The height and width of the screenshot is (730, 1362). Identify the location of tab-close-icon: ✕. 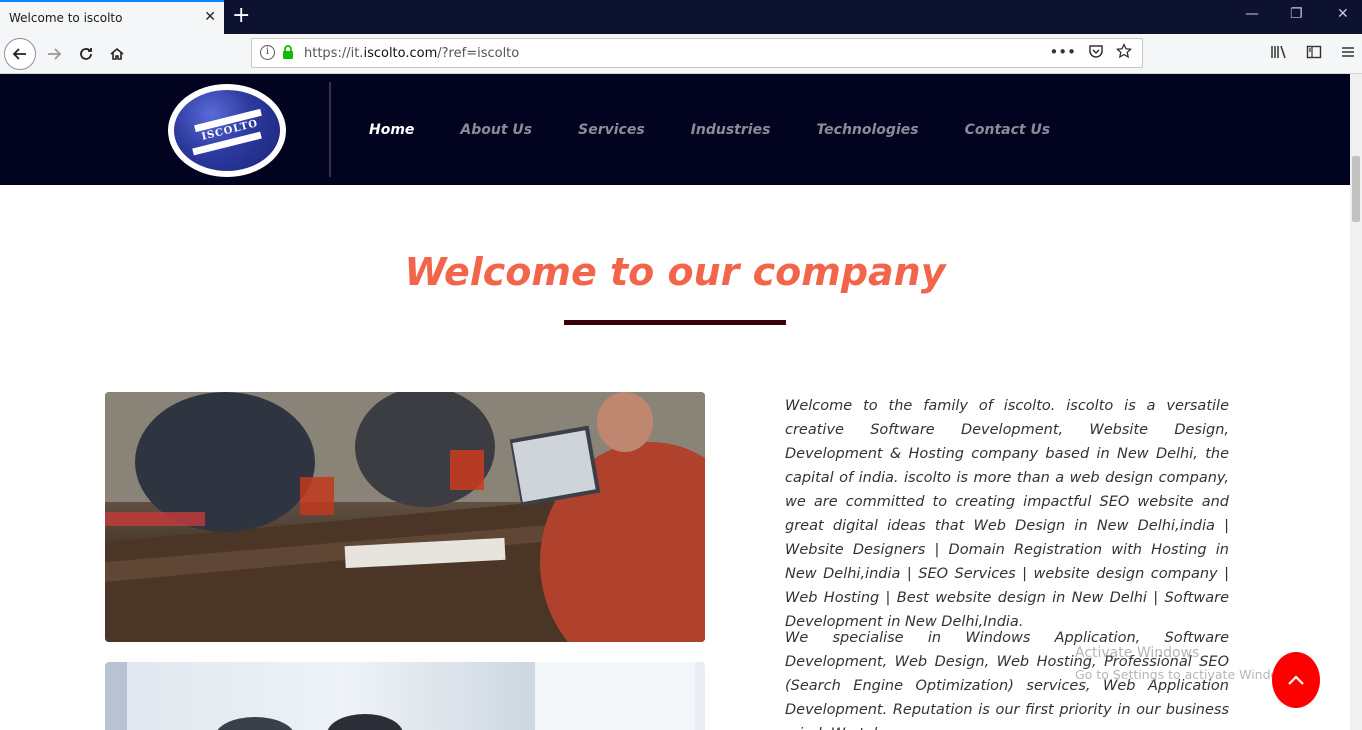
(210, 17).